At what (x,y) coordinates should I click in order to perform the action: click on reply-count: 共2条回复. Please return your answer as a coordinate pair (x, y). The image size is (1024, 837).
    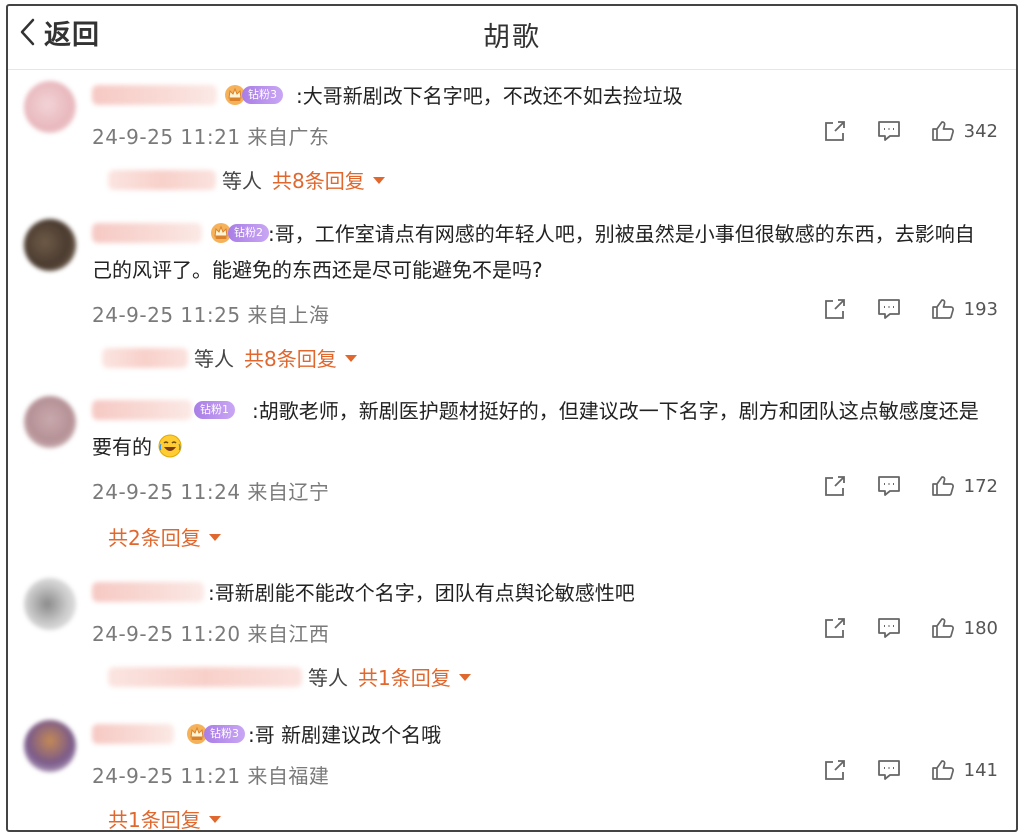
    Looking at the image, I should click on (154, 538).